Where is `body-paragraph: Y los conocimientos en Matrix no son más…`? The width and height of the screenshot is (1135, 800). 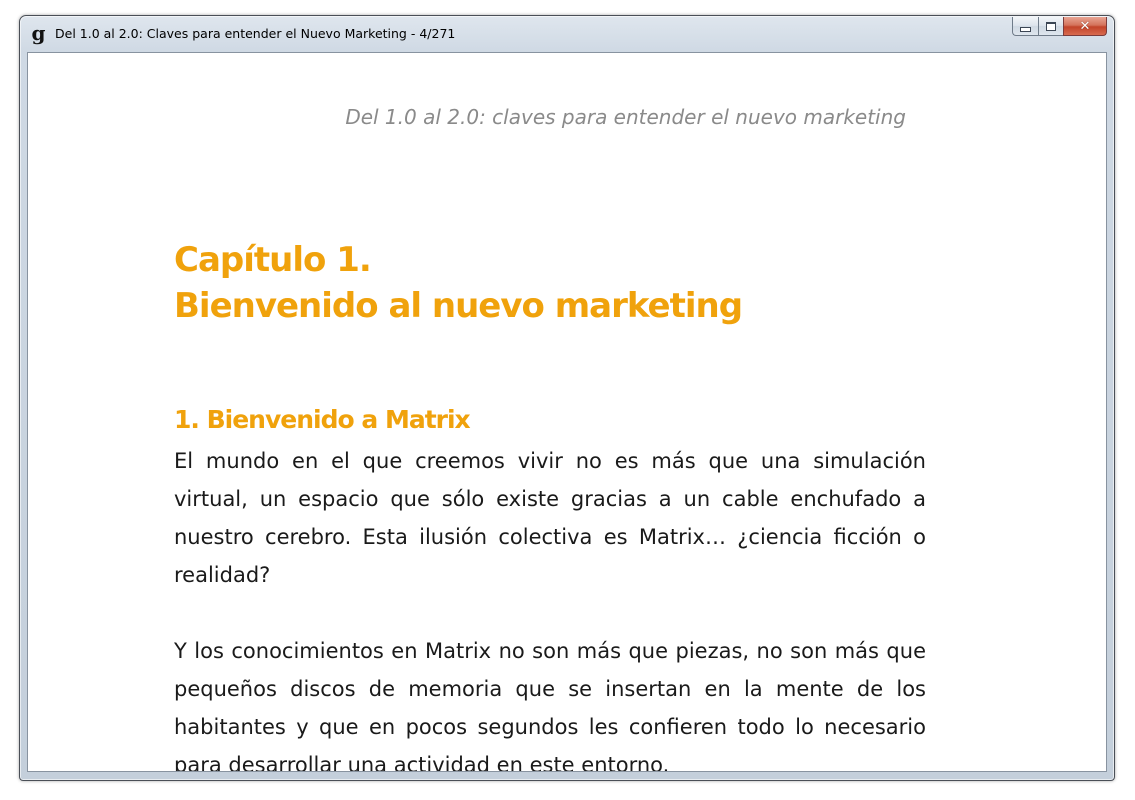 body-paragraph: Y los conocimientos en Matrix no son más… is located at coordinates (550, 705).